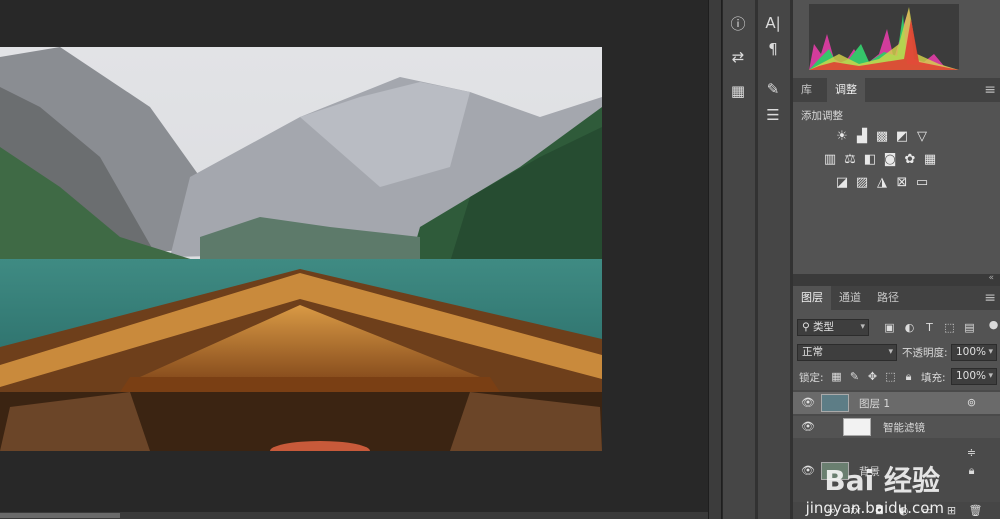  I want to click on panel-menu-icon: ≡, so click(990, 90).